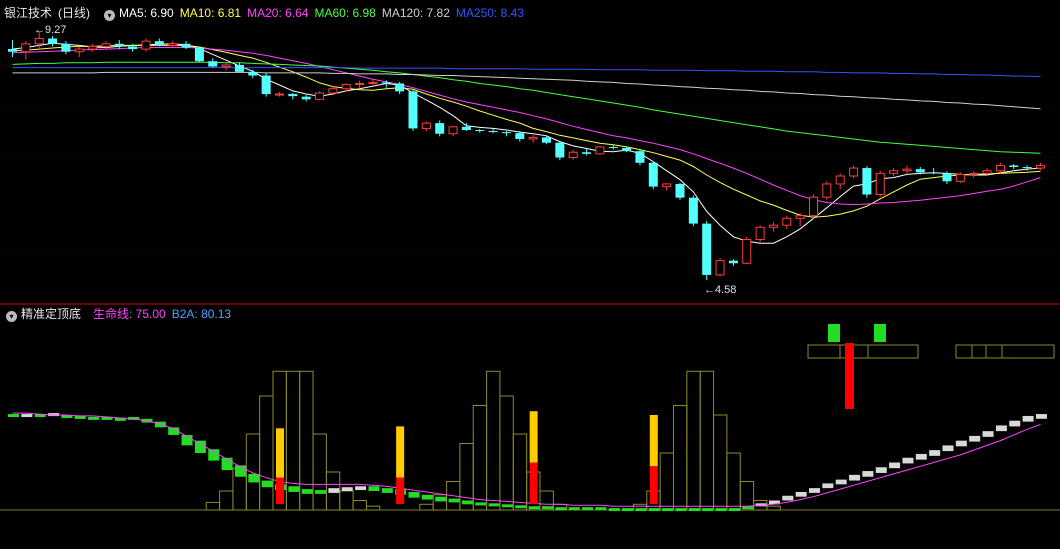 This screenshot has width=1060, height=549. Describe the element at coordinates (110, 15) in the screenshot. I see `legend-dropdown-icon: ▾` at that location.